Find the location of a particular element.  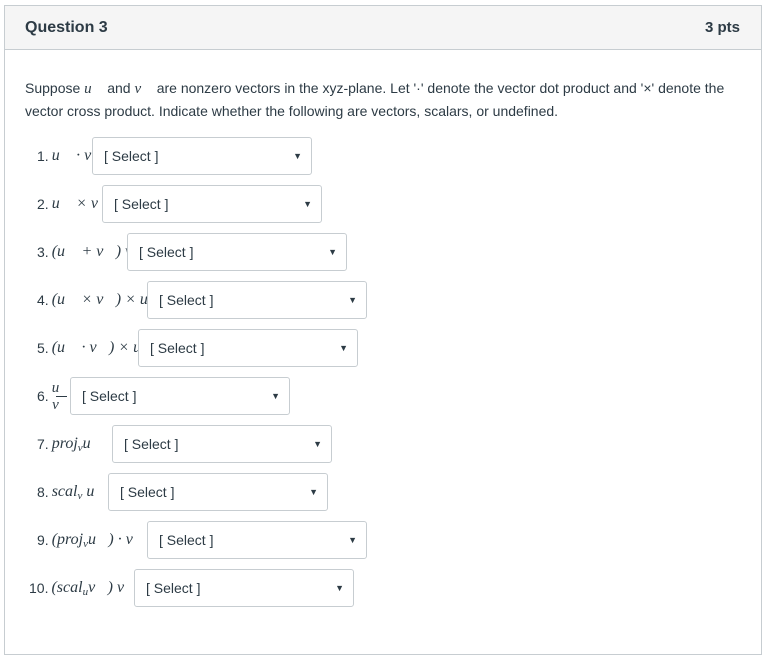

item-expression: projvu⃗ is located at coordinates (77, 444).